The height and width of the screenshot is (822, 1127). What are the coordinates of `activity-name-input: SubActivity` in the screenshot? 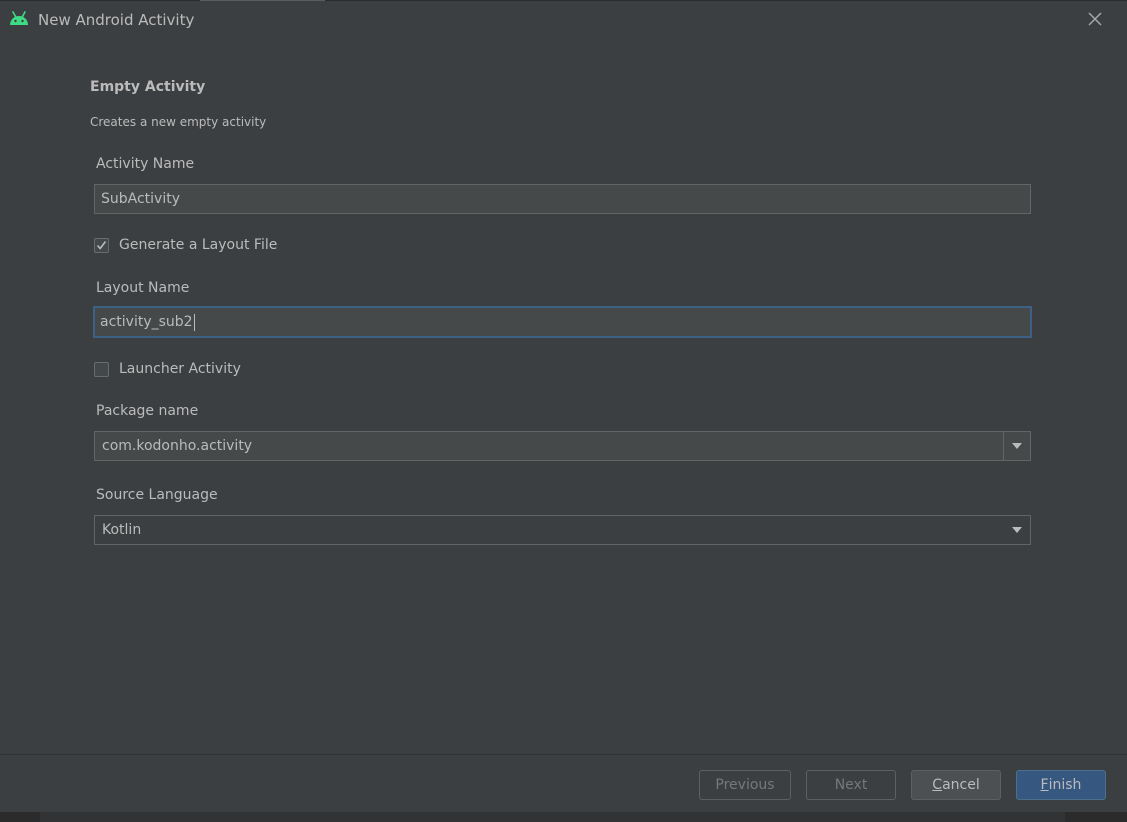 It's located at (562, 199).